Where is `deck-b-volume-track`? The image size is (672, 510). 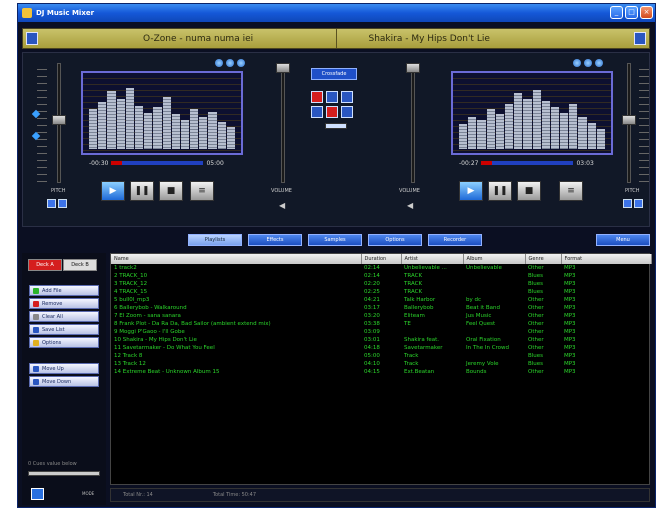
deck-b-volume-track is located at coordinates (413, 123).